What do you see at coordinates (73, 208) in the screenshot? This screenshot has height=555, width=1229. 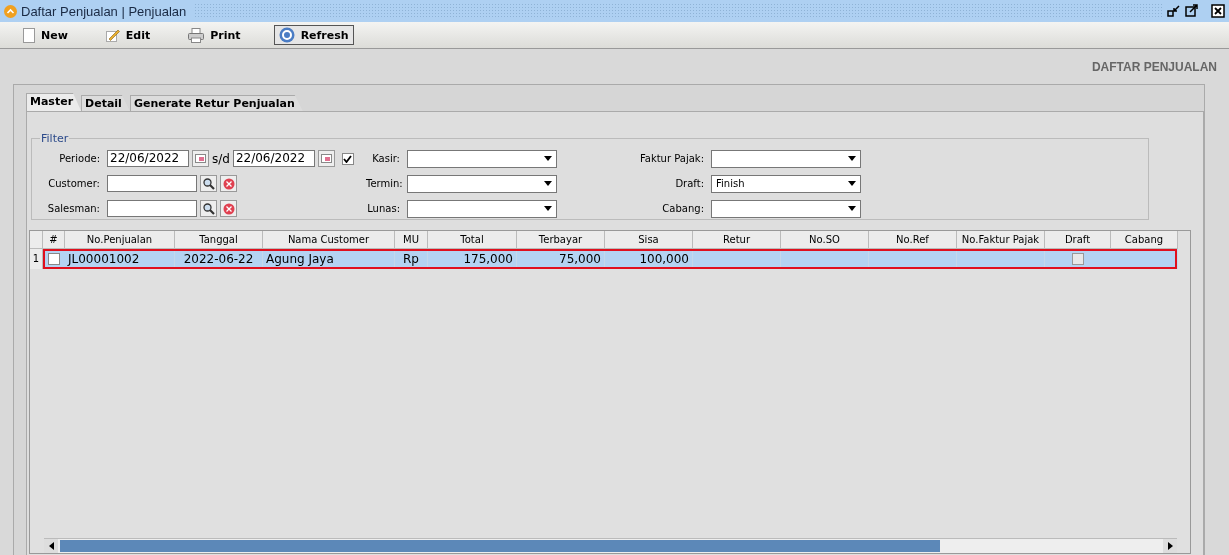 I see `field-label: Salesman:` at bounding box center [73, 208].